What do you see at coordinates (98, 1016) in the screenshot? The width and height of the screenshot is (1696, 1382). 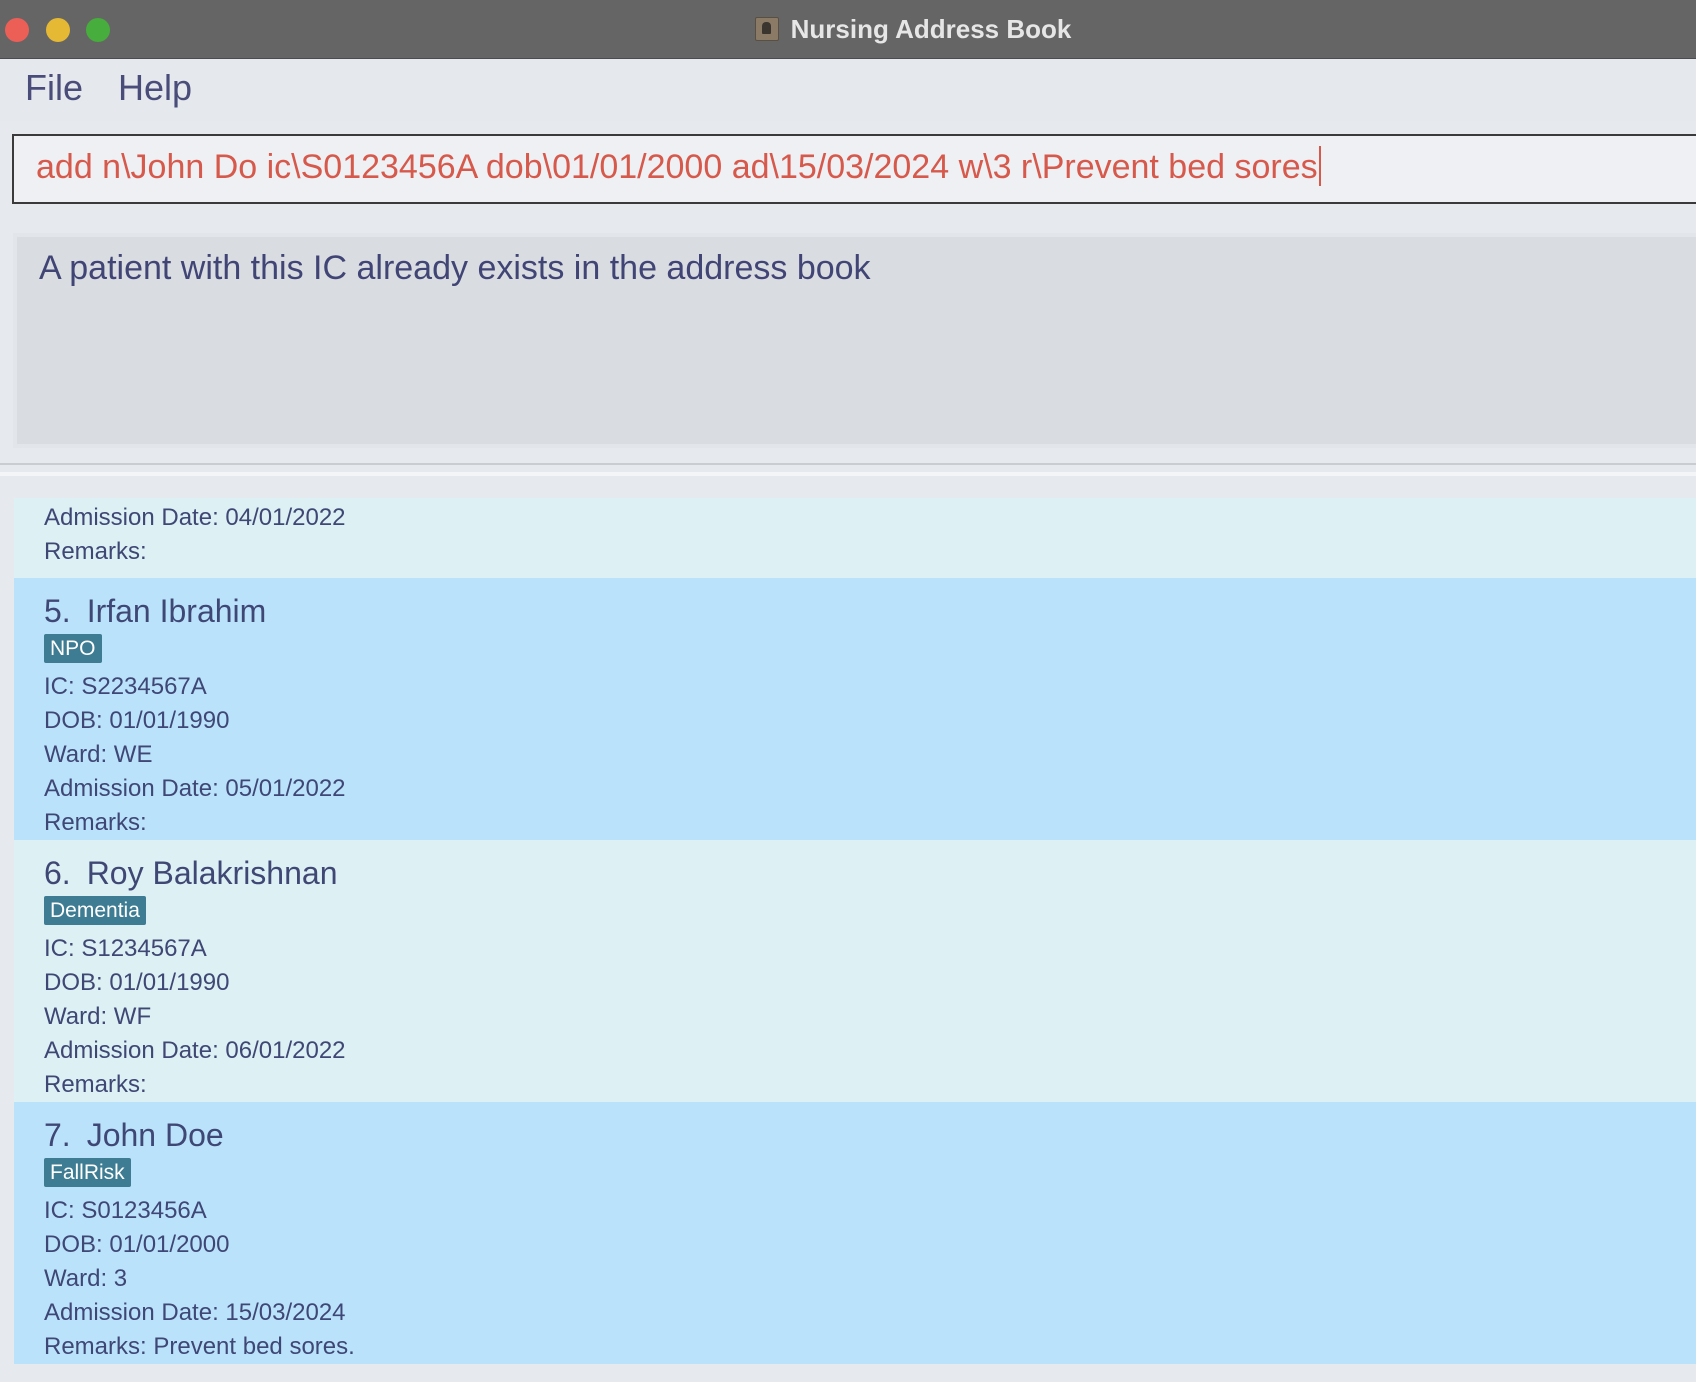 I see `patient-ward: Ward: WF` at bounding box center [98, 1016].